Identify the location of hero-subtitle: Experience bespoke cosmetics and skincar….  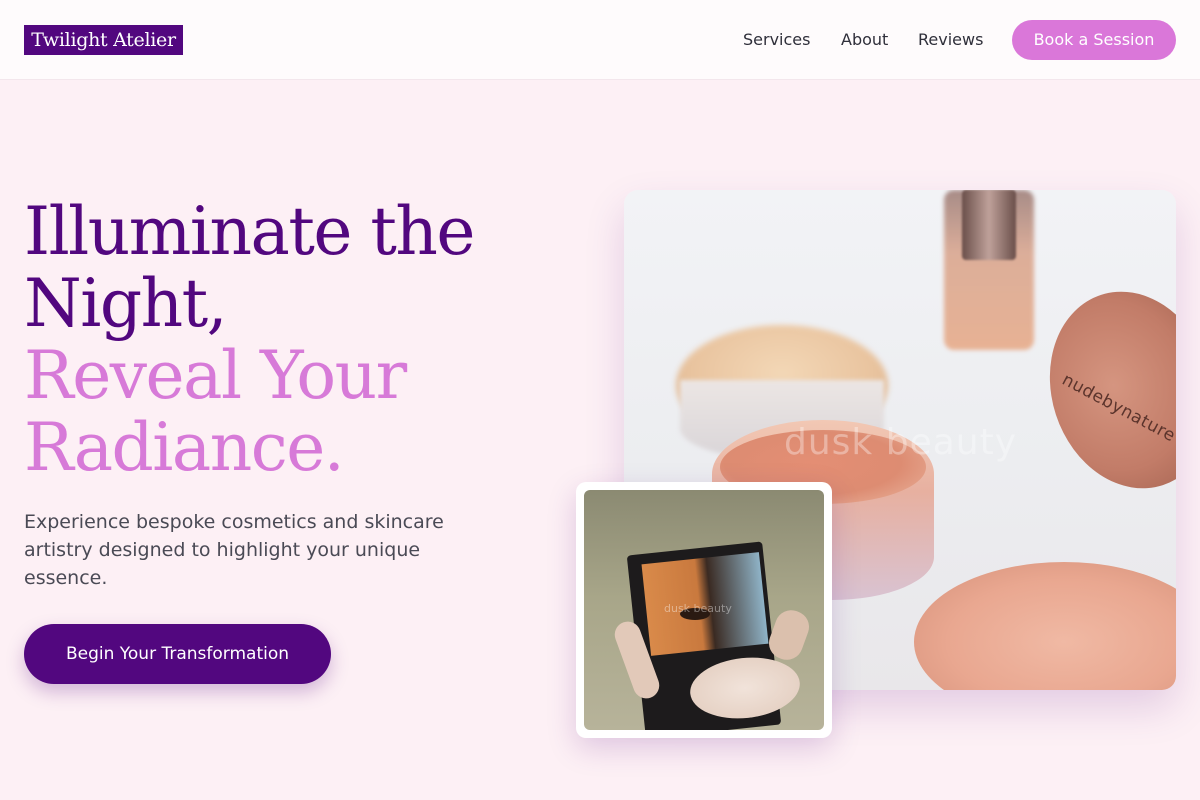
(234, 550).